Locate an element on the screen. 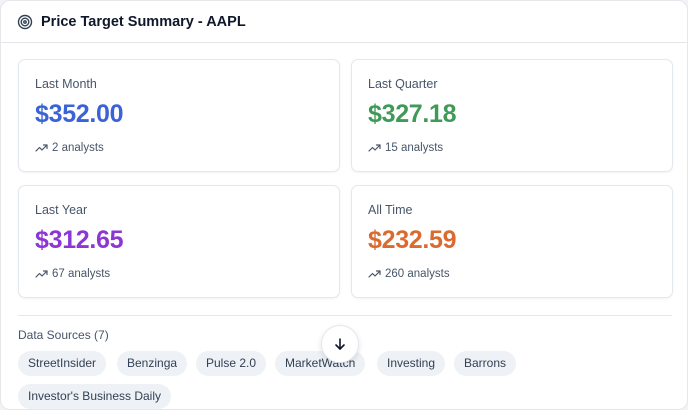 This screenshot has height=410, width=688. target-icon is located at coordinates (25, 22).